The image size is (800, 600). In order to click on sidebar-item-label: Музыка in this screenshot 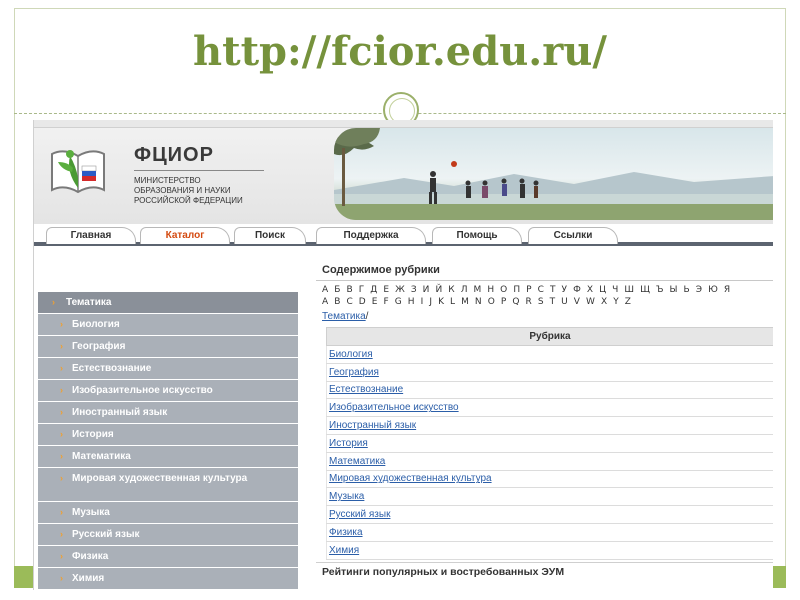, I will do `click(91, 512)`.